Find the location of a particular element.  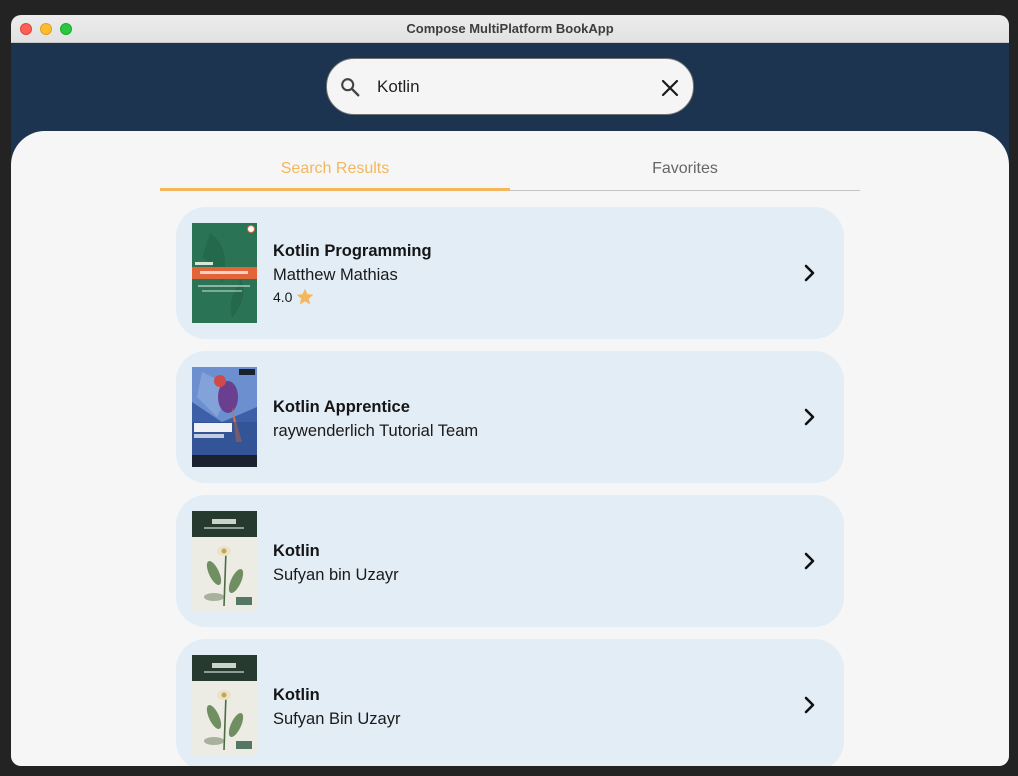

book-author: raywenderlich Tutorial Team is located at coordinates (376, 431).